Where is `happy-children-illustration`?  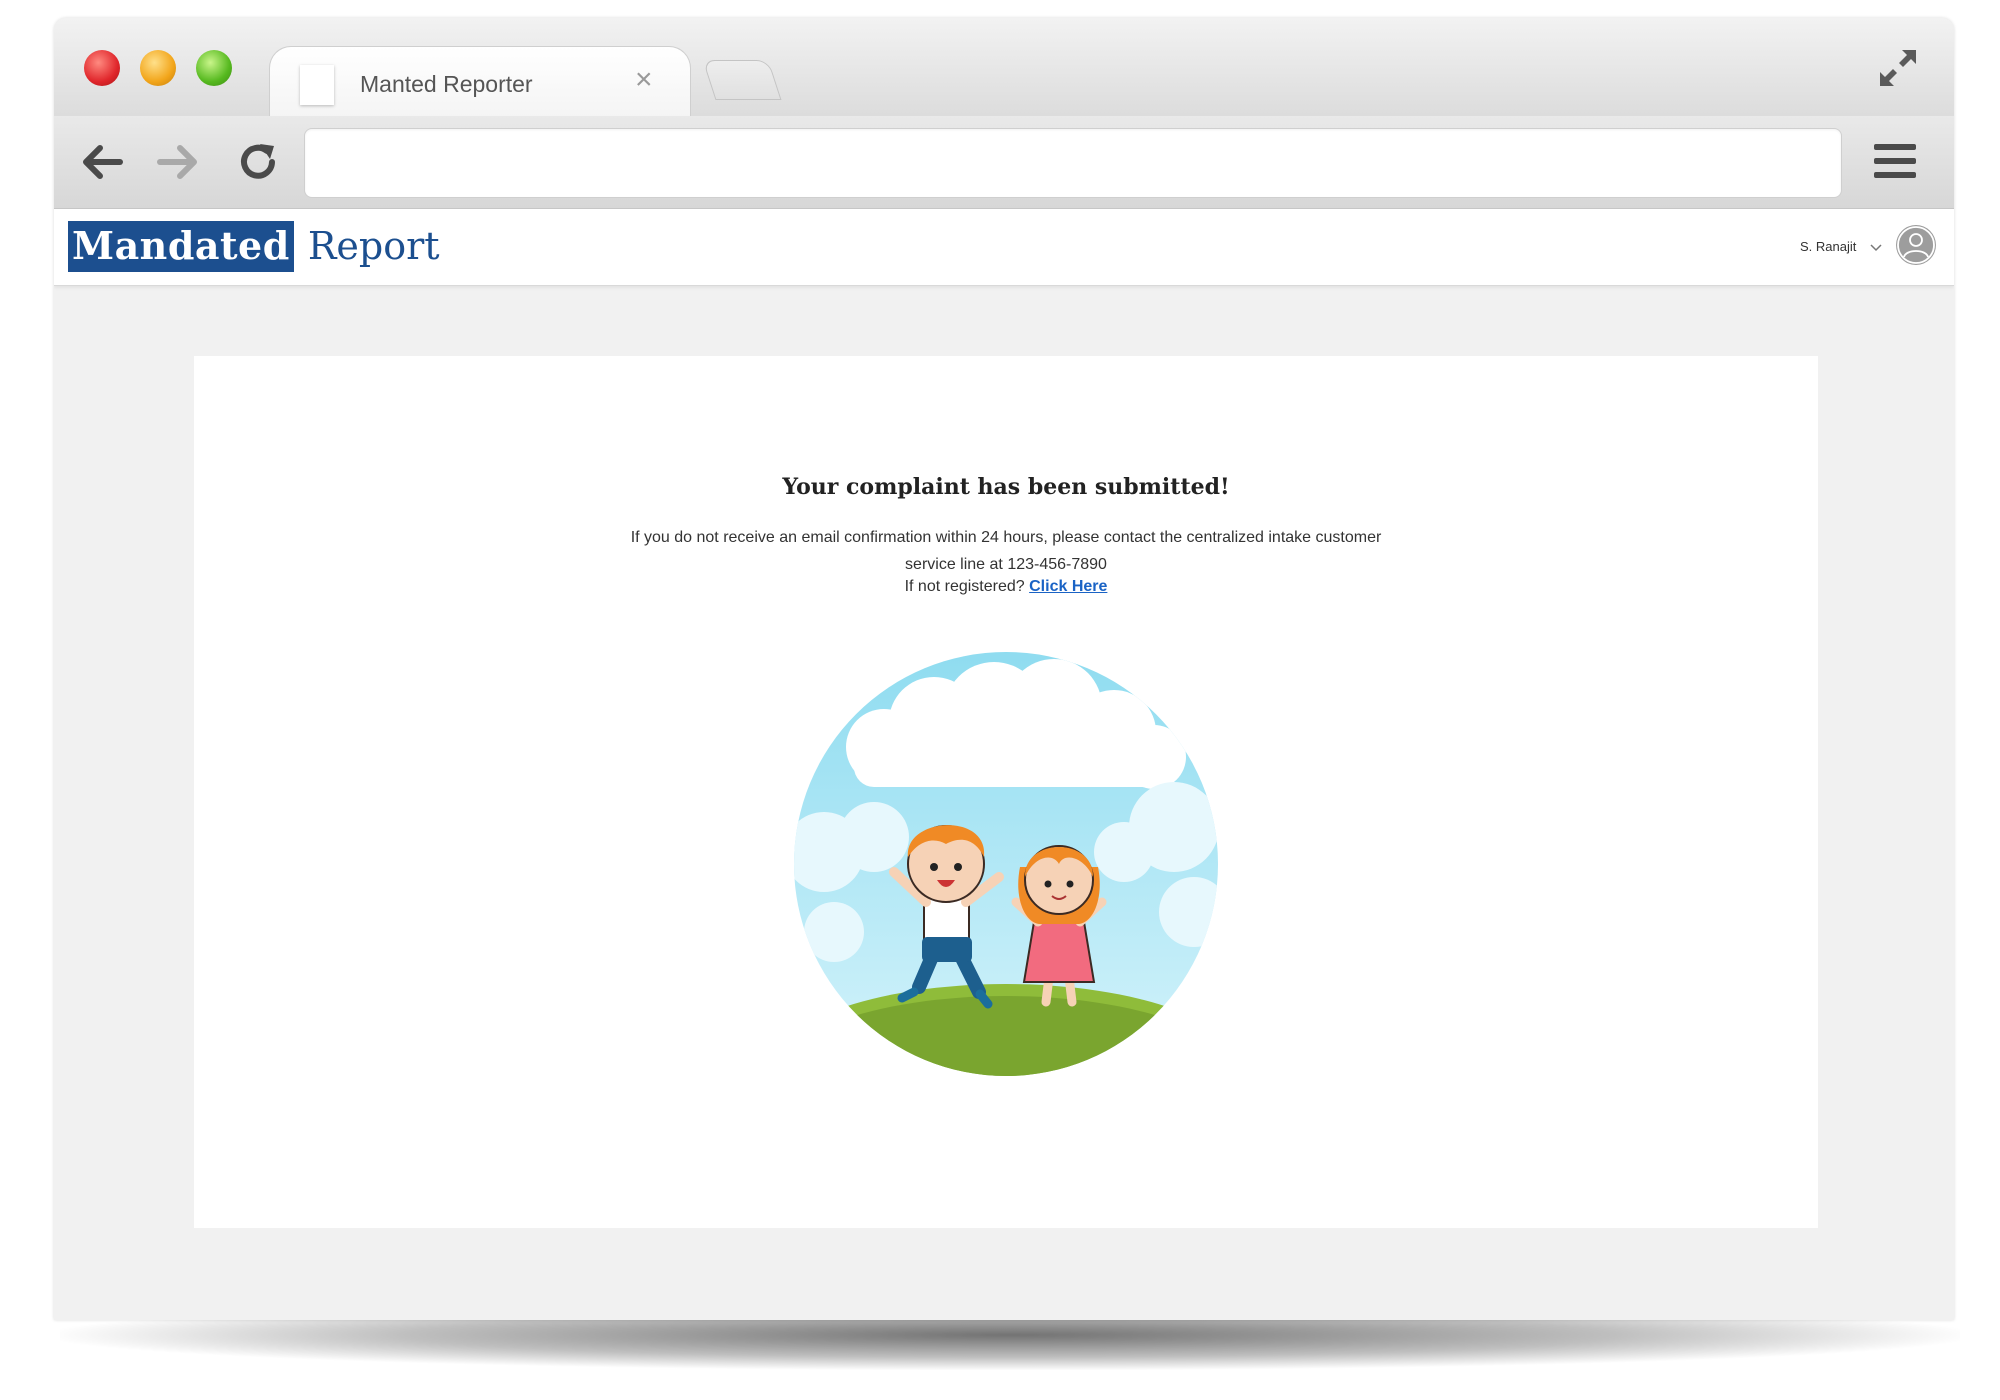
happy-children-illustration is located at coordinates (1006, 864).